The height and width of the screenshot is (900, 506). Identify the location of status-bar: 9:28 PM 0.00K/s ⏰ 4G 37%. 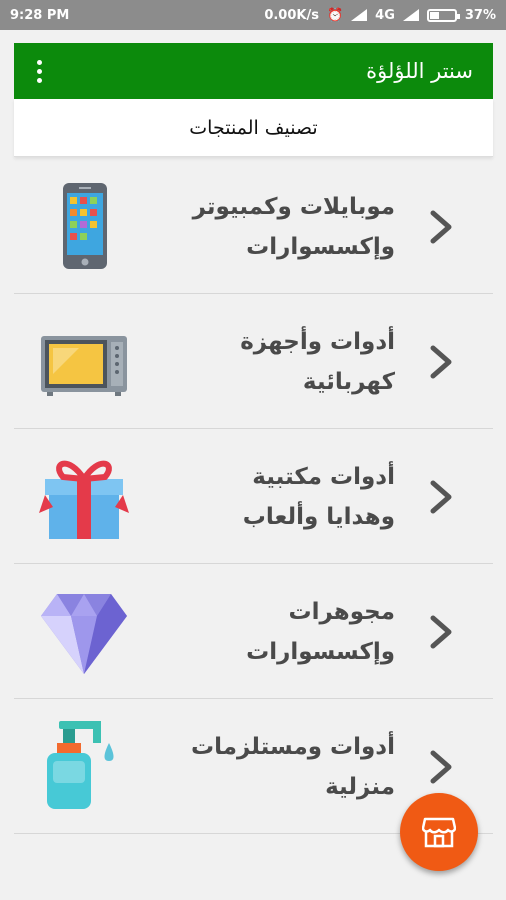
(253, 15).